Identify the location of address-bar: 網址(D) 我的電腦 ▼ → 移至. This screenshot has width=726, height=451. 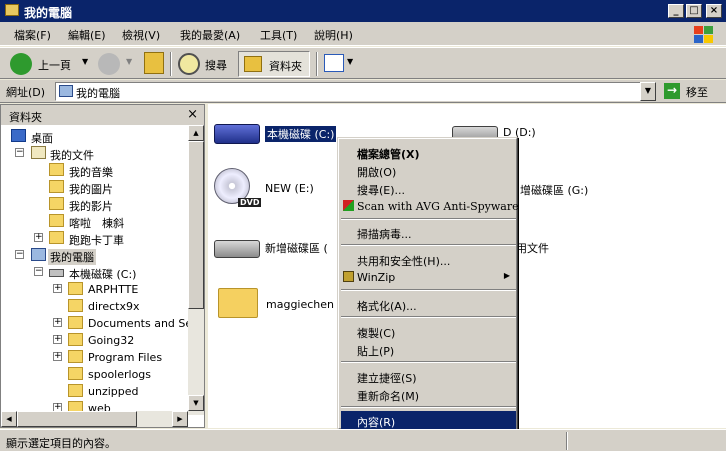
(363, 91).